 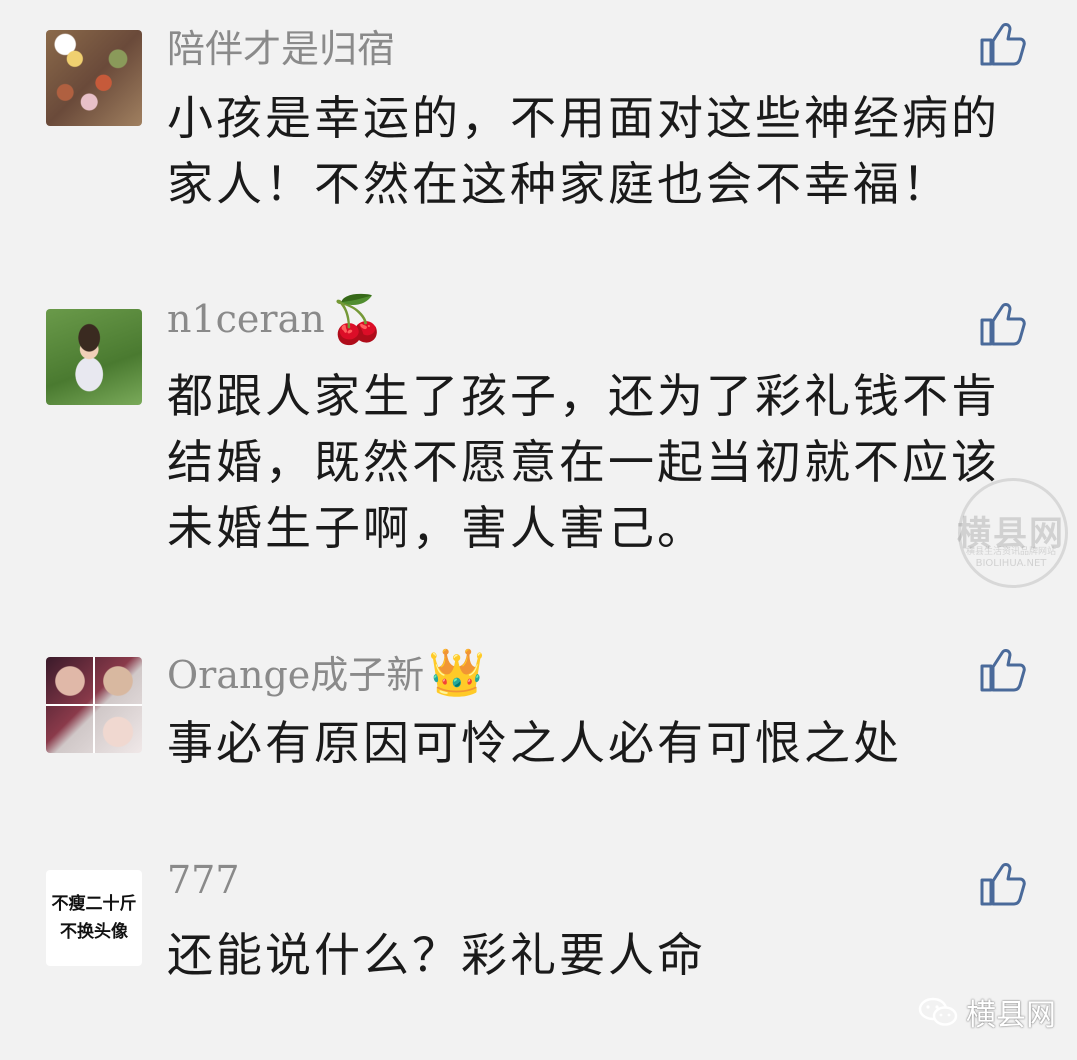 I want to click on username-text: 777, so click(x=203, y=880).